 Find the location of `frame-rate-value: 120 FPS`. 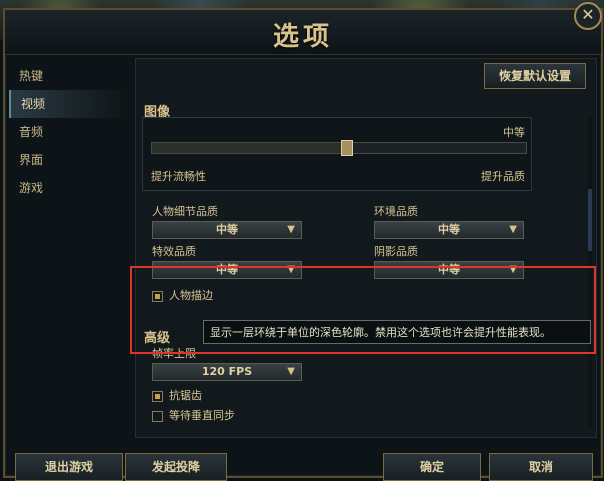

frame-rate-value: 120 FPS is located at coordinates (227, 371).